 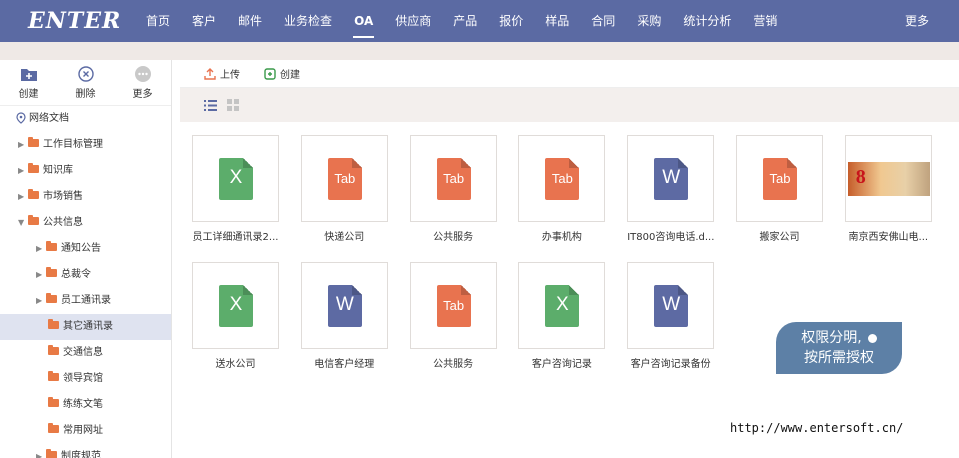 What do you see at coordinates (85, 451) in the screenshot?
I see `tree-item: ▶ 制度规范` at bounding box center [85, 451].